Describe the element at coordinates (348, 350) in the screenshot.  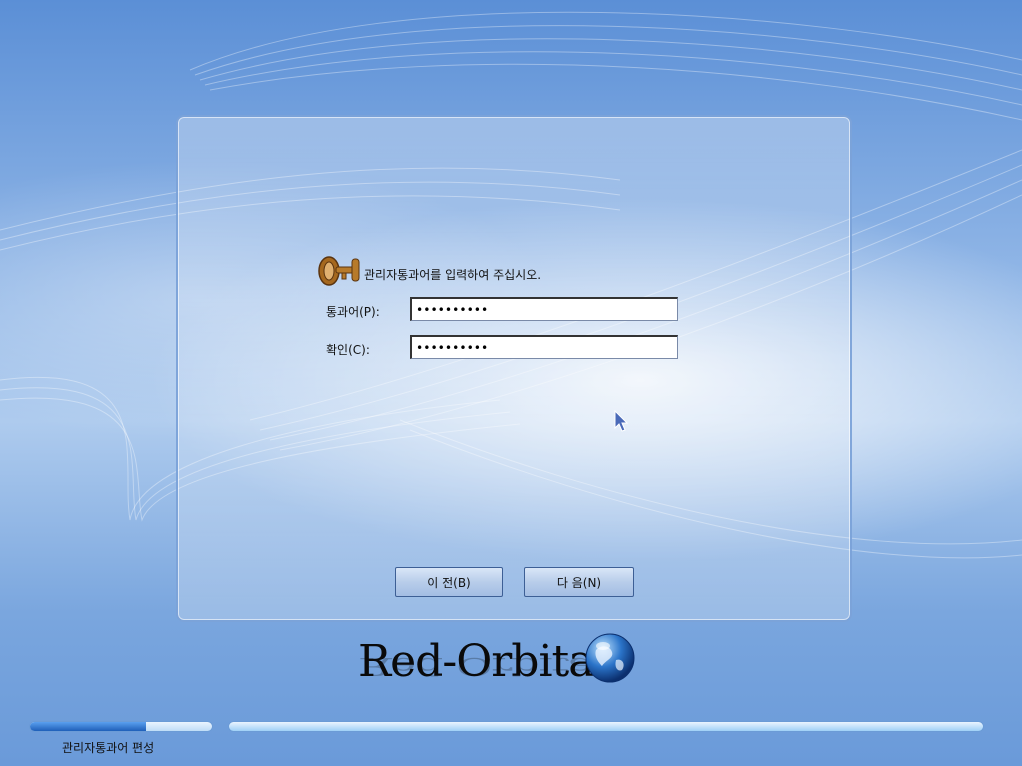
I see `confirm-password-label: 확인(C):` at that location.